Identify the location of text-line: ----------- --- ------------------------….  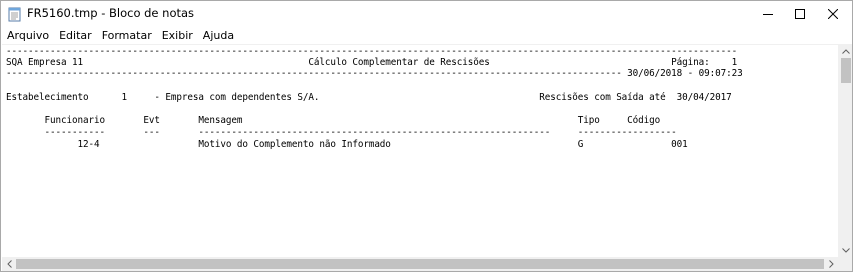
(341, 132).